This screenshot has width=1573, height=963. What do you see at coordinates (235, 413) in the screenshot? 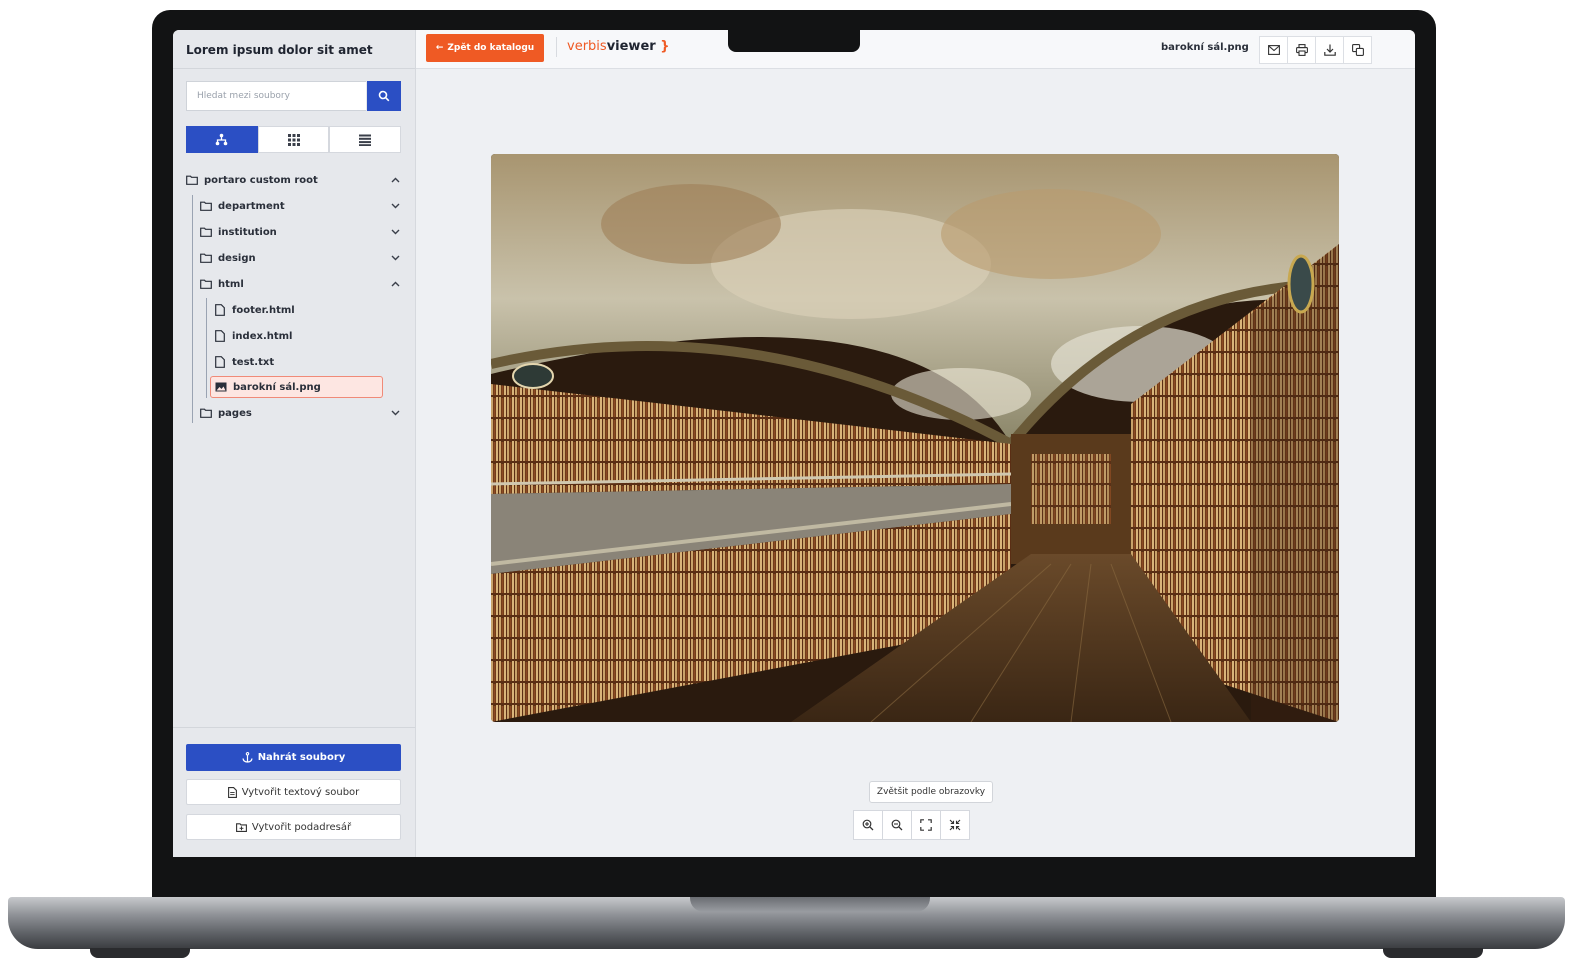
I see `tree-label: pages` at bounding box center [235, 413].